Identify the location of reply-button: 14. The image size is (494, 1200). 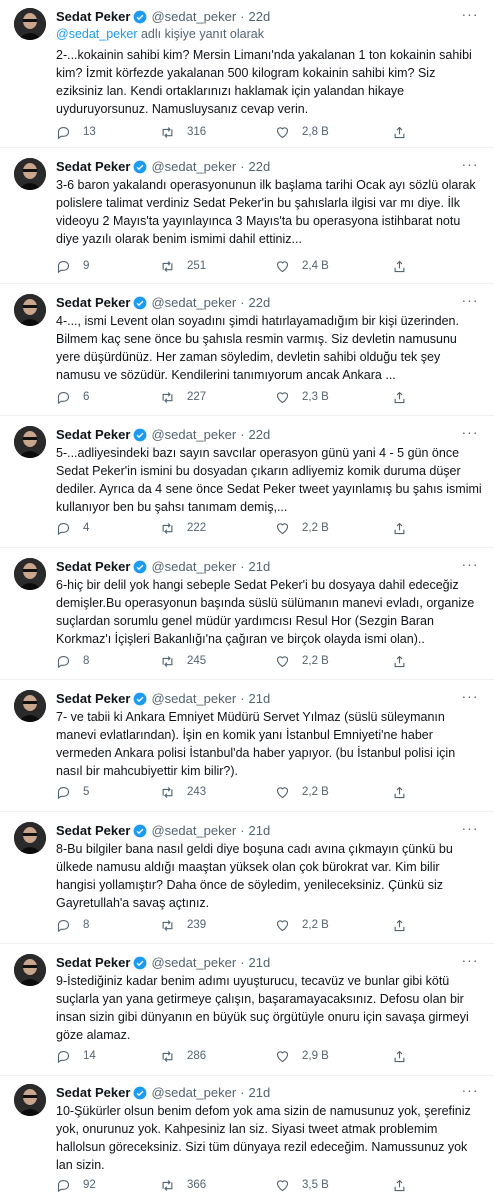
(76, 1056).